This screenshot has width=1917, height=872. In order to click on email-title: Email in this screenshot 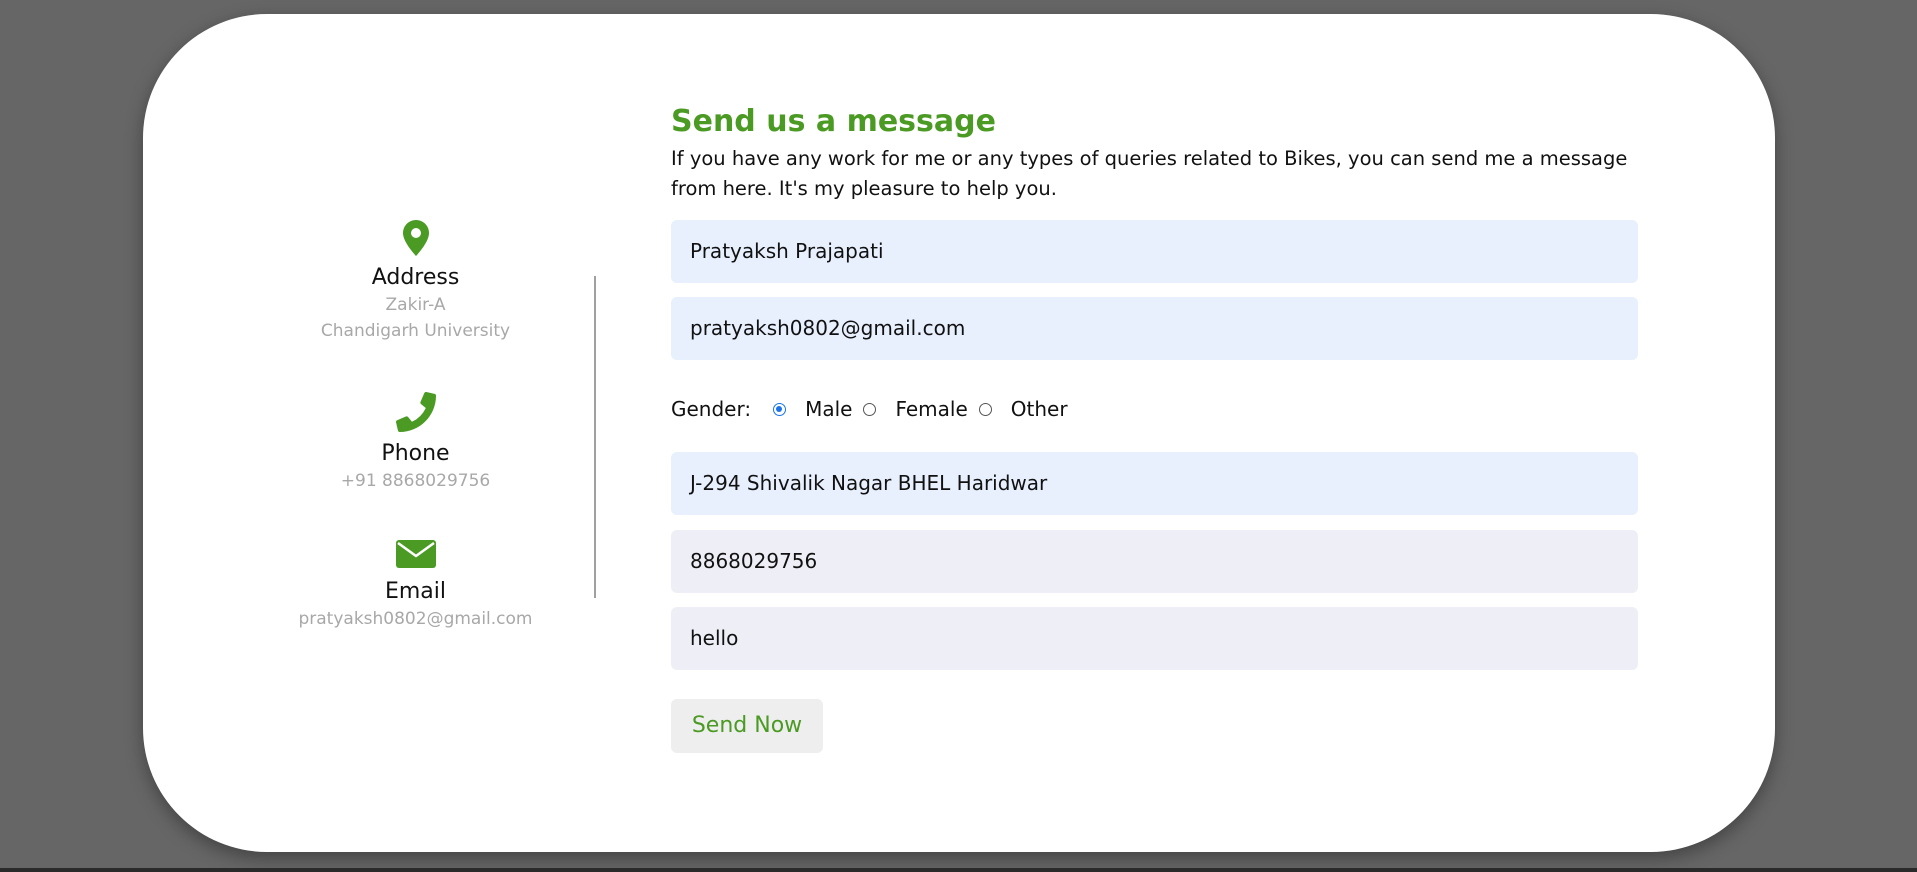, I will do `click(415, 591)`.